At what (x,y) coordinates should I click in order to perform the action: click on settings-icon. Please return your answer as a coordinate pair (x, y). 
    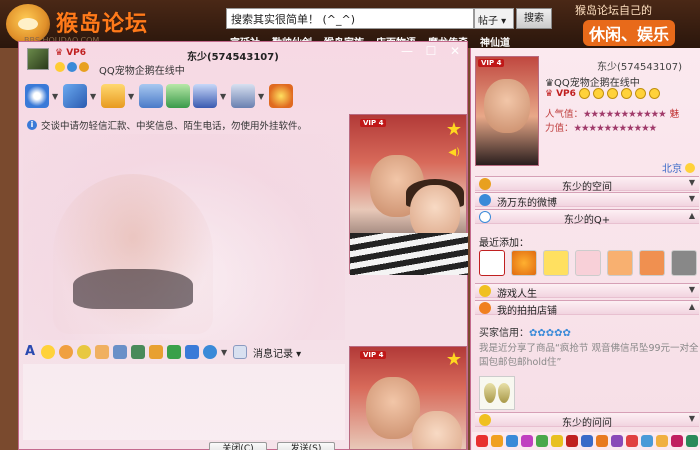
    Looking at the image, I should click on (243, 96).